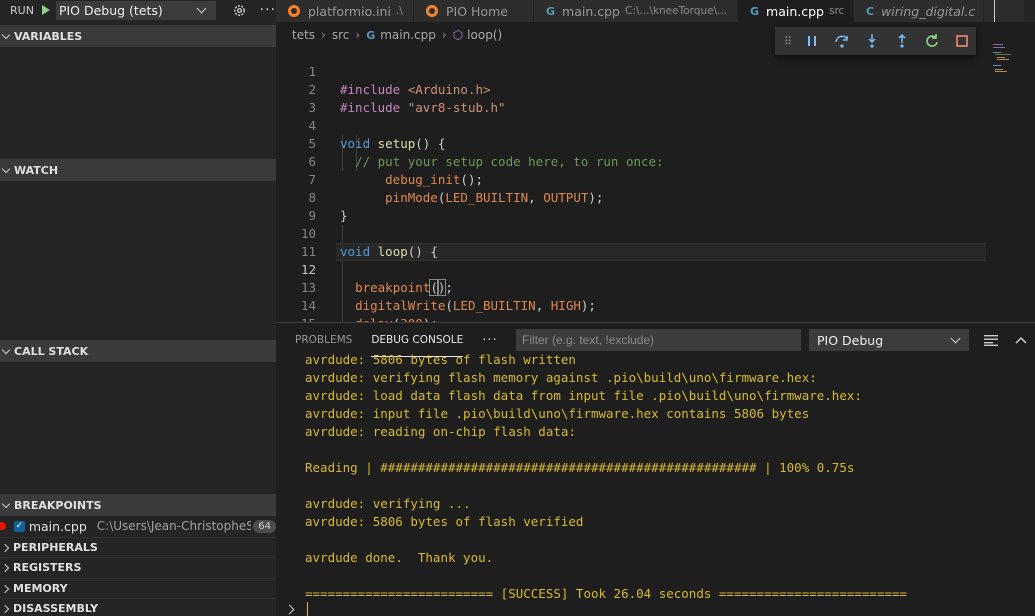  I want to click on disassembly-section-header: DISASSEMBLY, so click(138, 607).